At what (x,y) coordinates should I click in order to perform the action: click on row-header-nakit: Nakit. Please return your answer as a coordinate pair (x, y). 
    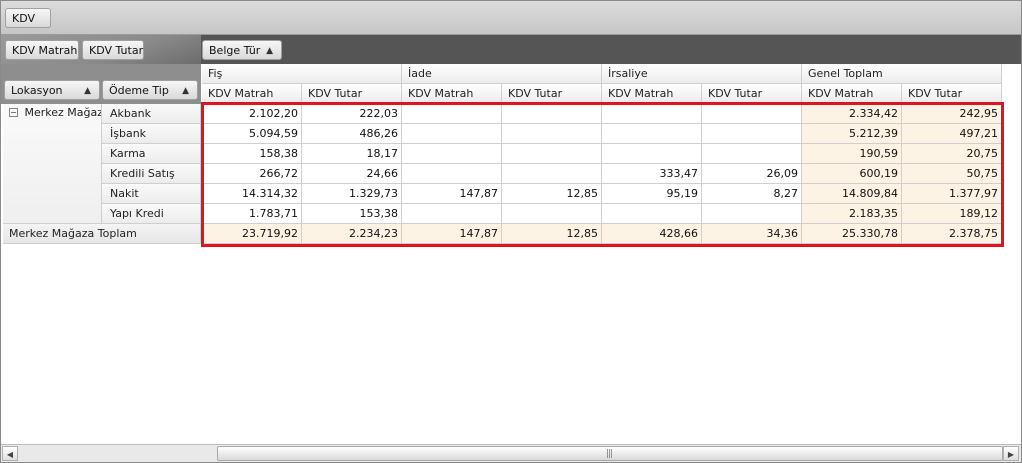
    Looking at the image, I should click on (151, 194).